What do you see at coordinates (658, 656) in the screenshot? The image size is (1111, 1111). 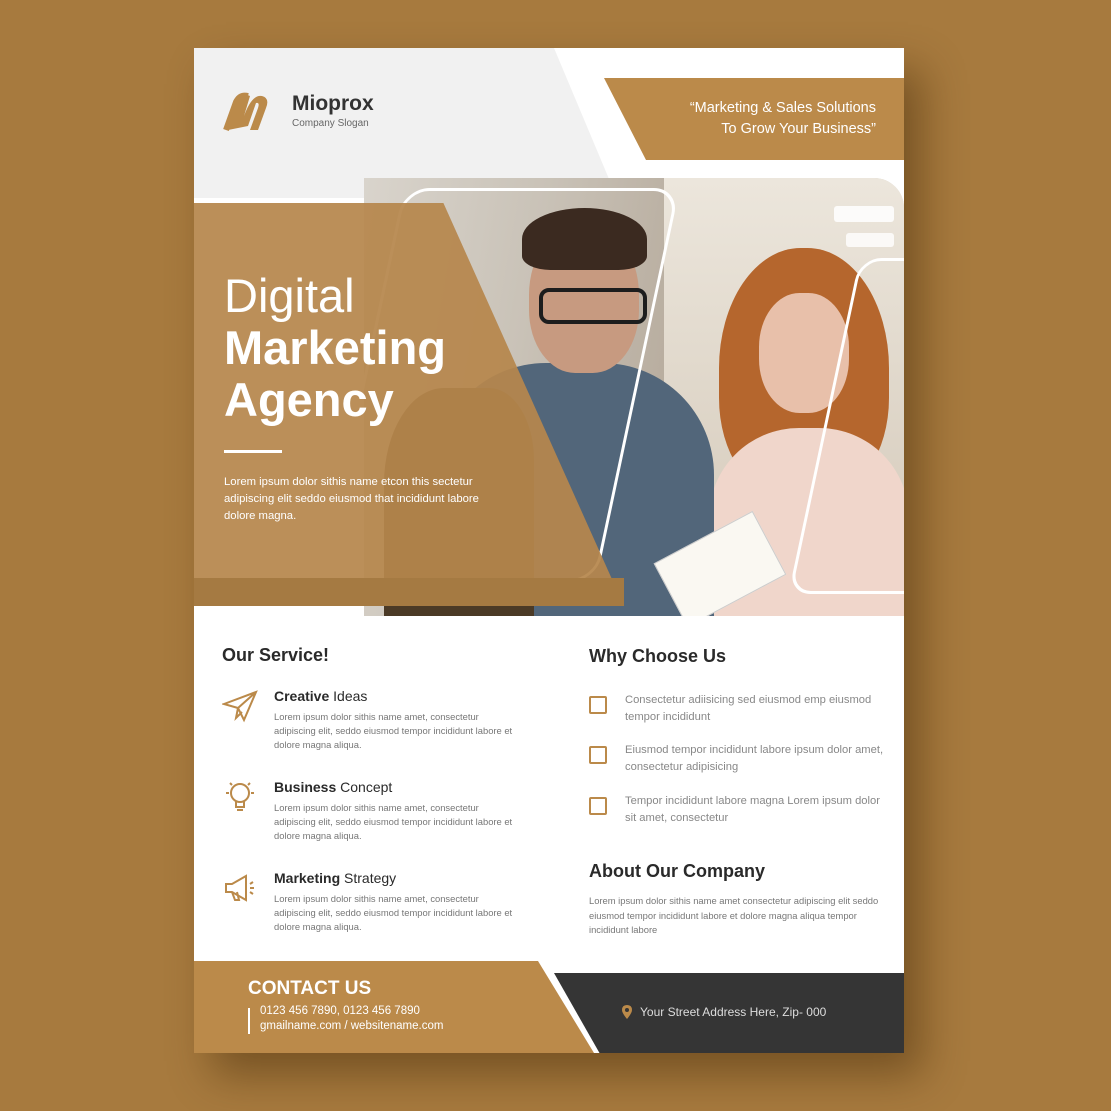 I see `why-heading: Why Choose Us` at bounding box center [658, 656].